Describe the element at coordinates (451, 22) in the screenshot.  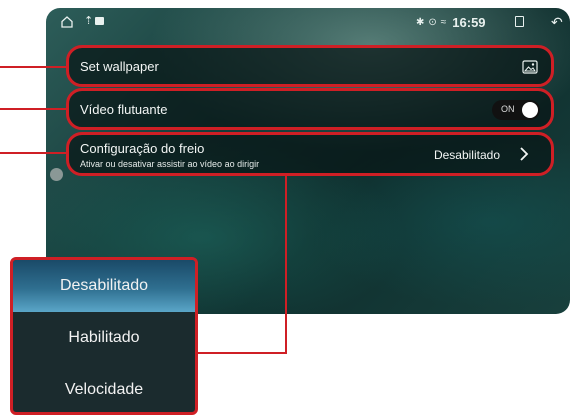
I see `status-icons: ✱ ⊙ ≈ 16:59` at that location.